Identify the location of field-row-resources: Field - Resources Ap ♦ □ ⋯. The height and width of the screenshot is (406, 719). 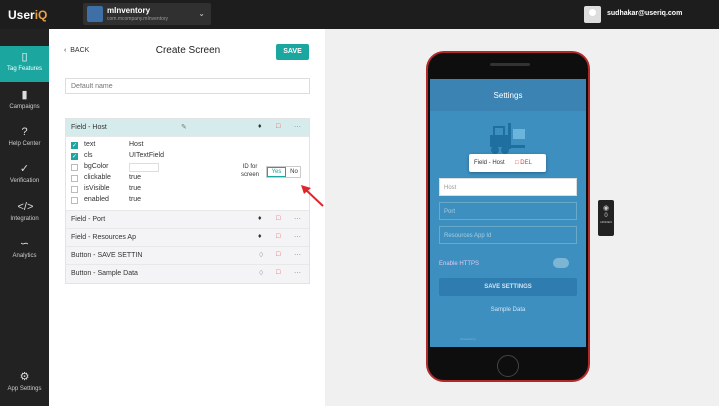
(187, 238).